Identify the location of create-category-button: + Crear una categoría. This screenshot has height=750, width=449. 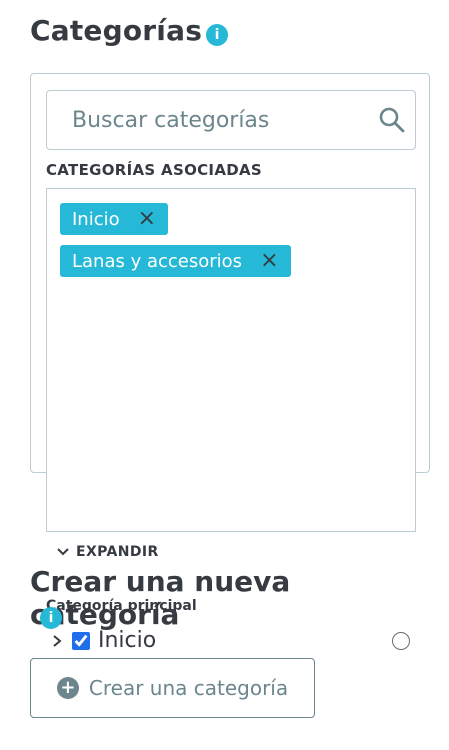
(172, 688).